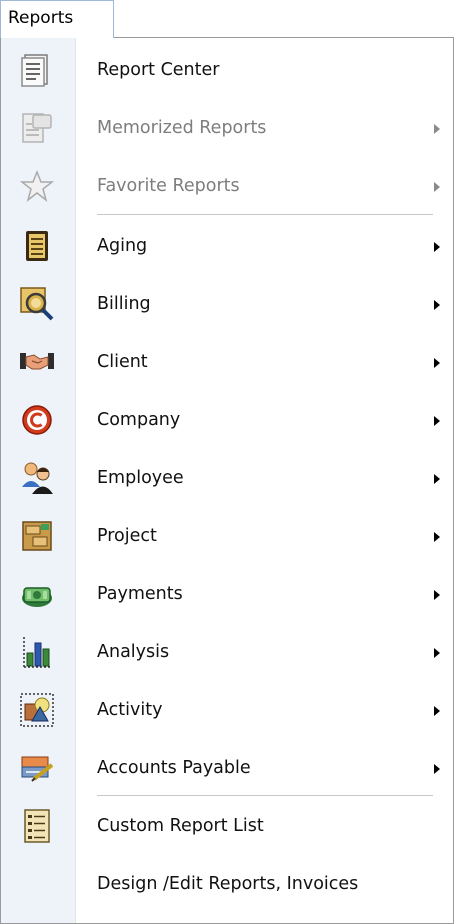  What do you see at coordinates (139, 420) in the screenshot?
I see `menu-item-label: Company` at bounding box center [139, 420].